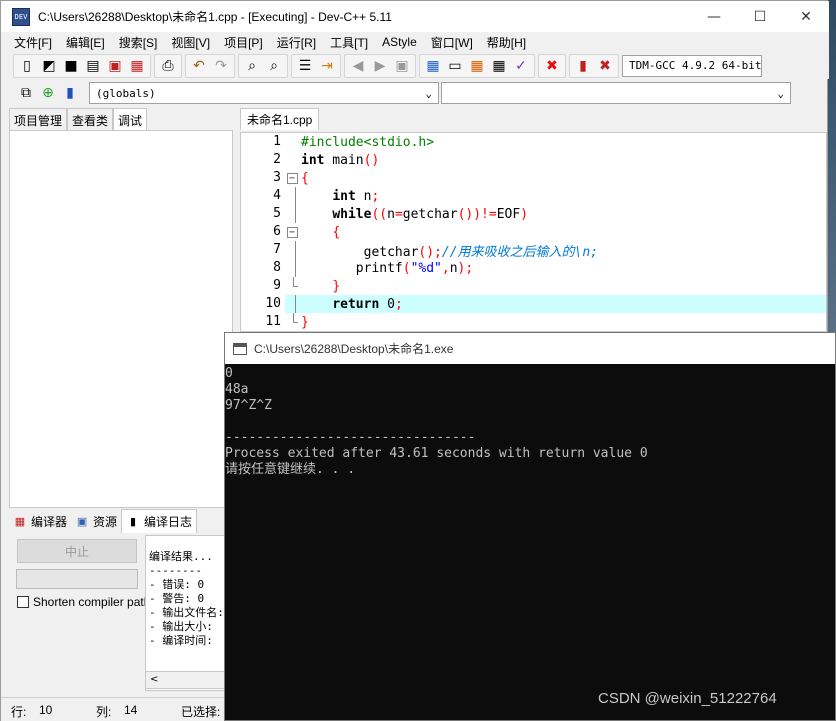 This screenshot has height=721, width=836. What do you see at coordinates (433, 66) in the screenshot?
I see `compile-icon: ▦` at bounding box center [433, 66].